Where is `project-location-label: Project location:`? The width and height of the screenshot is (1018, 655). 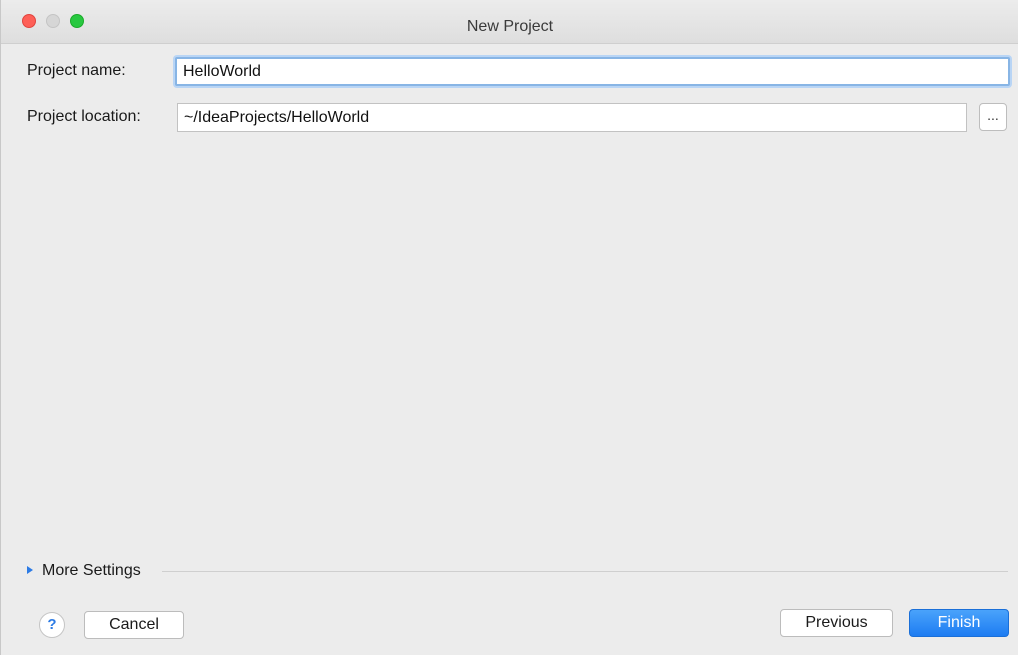 project-location-label: Project location: is located at coordinates (84, 116).